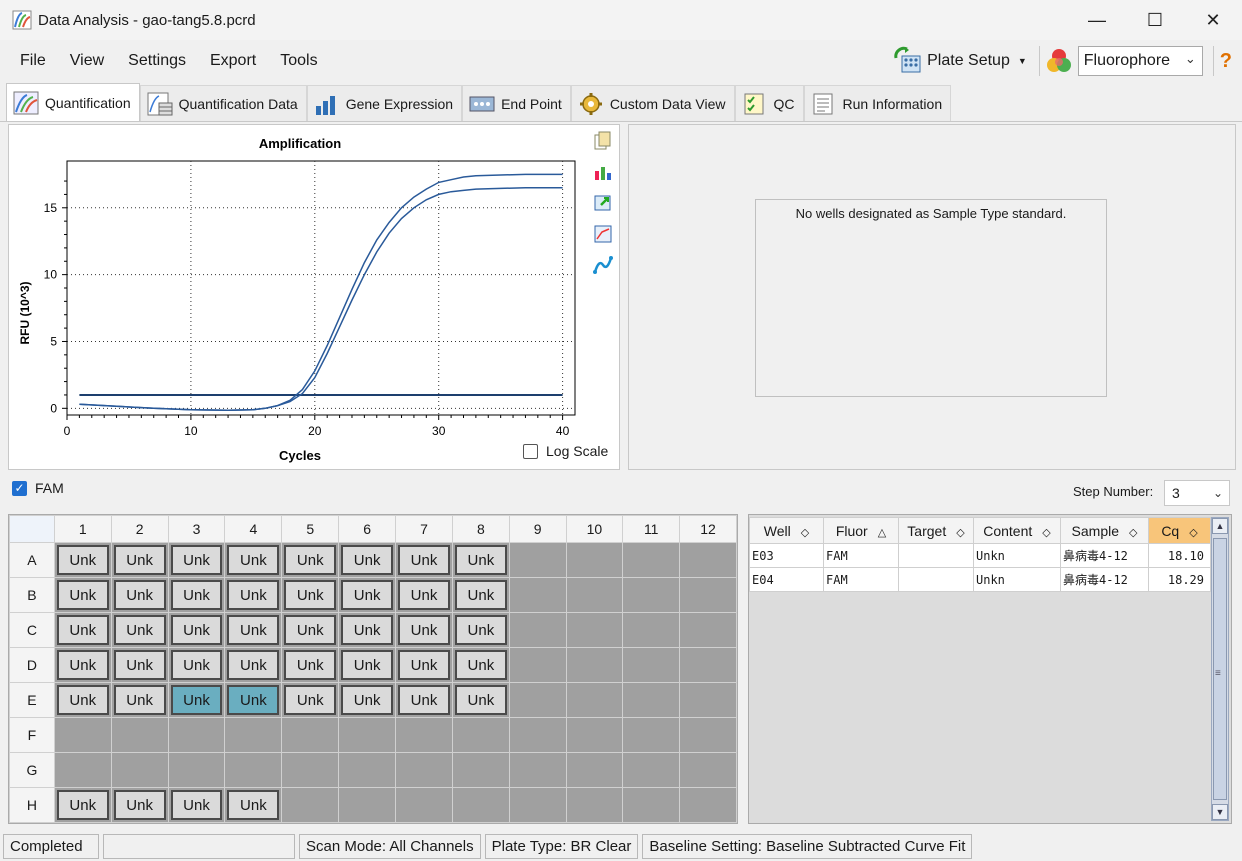 Image resolution: width=1242 pixels, height=861 pixels. I want to click on log-scale-toggle: Log Scale, so click(565, 451).